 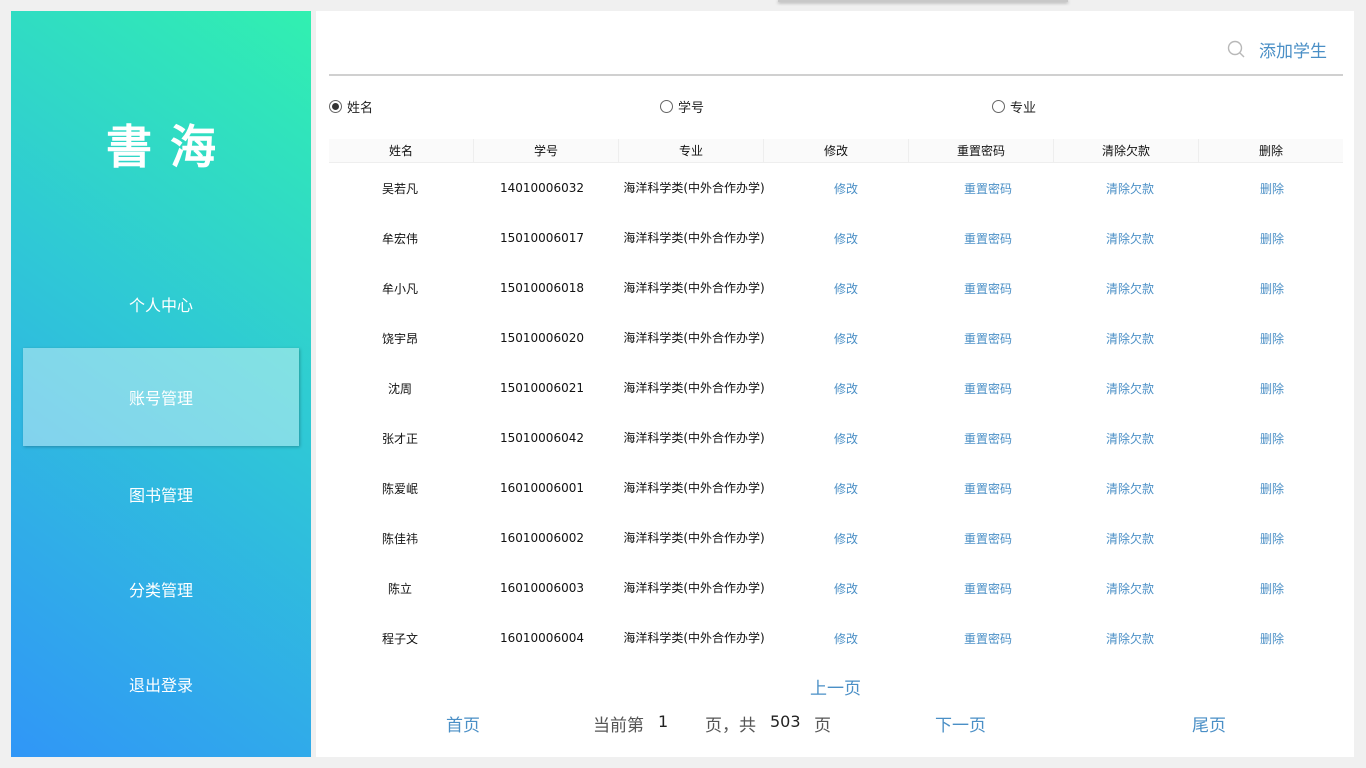 What do you see at coordinates (161, 589) in the screenshot?
I see `sidebar-item-category-management: 分类管理` at bounding box center [161, 589].